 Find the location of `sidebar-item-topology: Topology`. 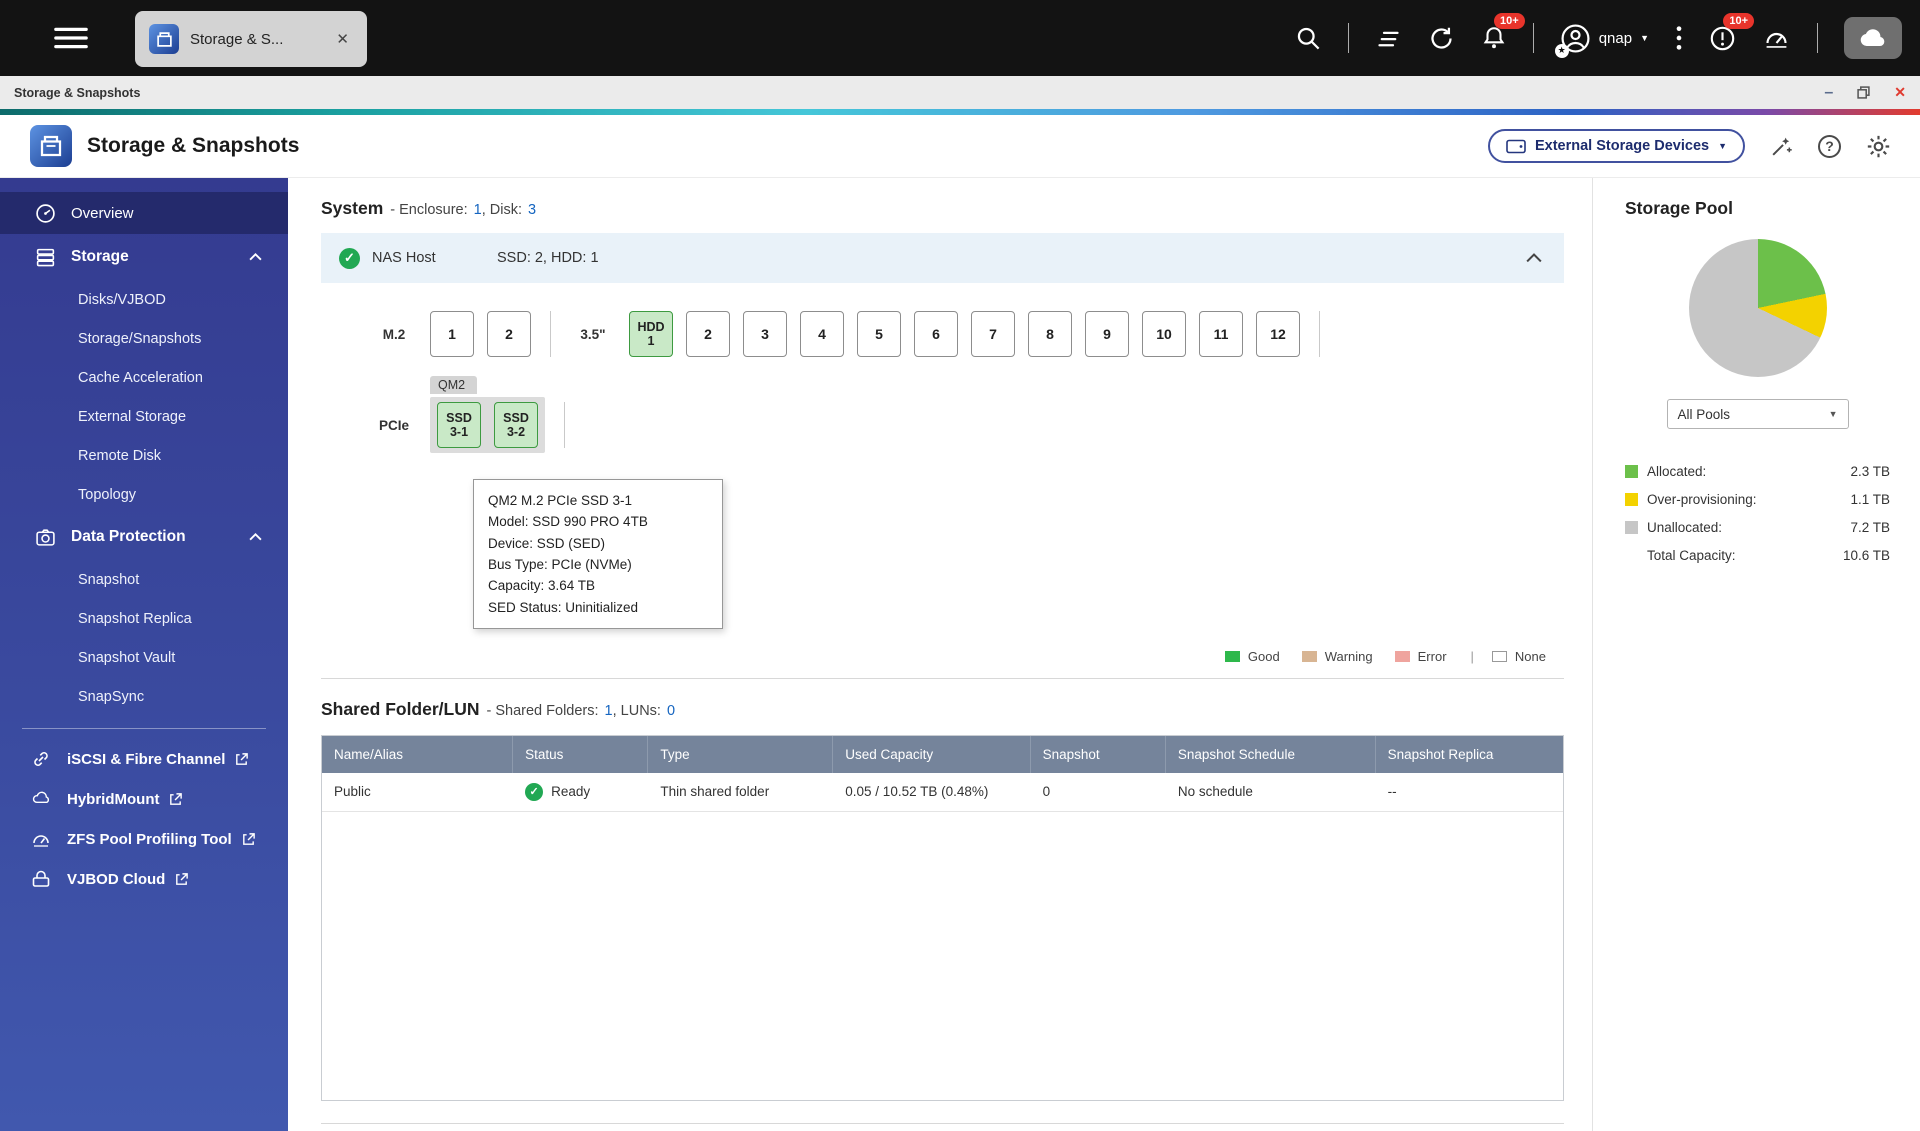

sidebar-item-topology: Topology is located at coordinates (144, 494).